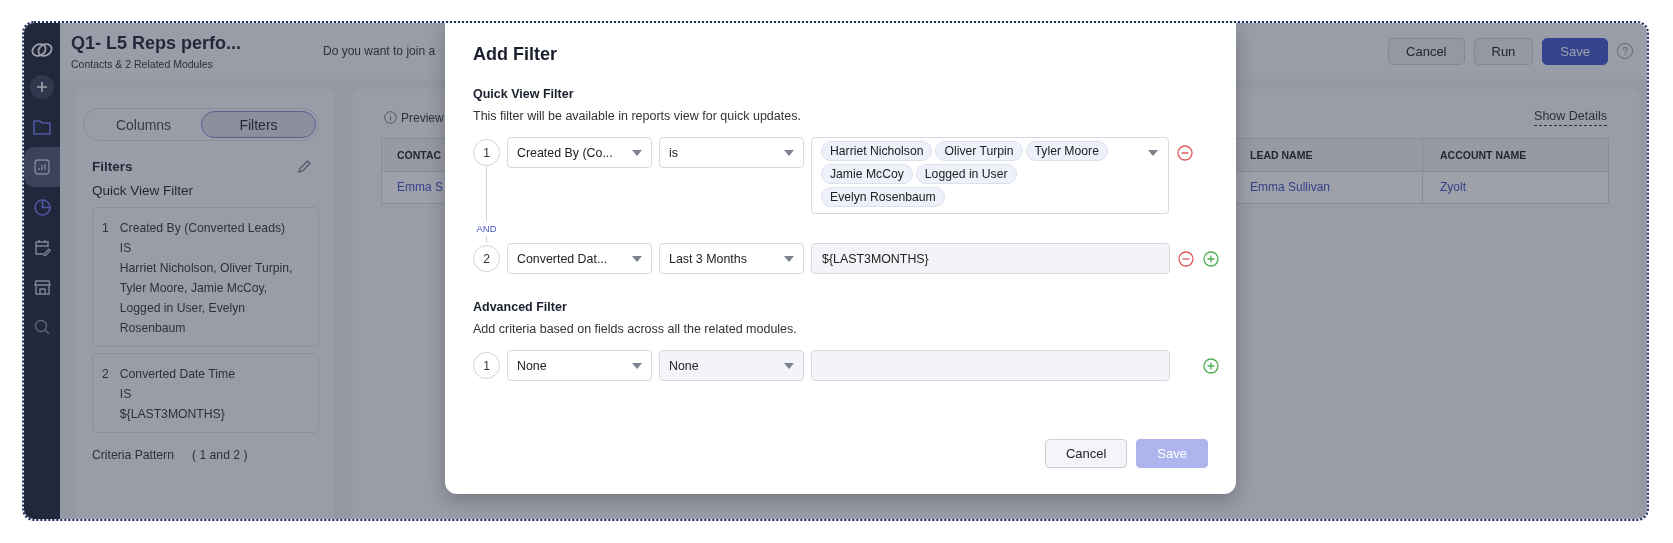 The height and width of the screenshot is (543, 1673). Describe the element at coordinates (390, 117) in the screenshot. I see `info-icon` at that location.